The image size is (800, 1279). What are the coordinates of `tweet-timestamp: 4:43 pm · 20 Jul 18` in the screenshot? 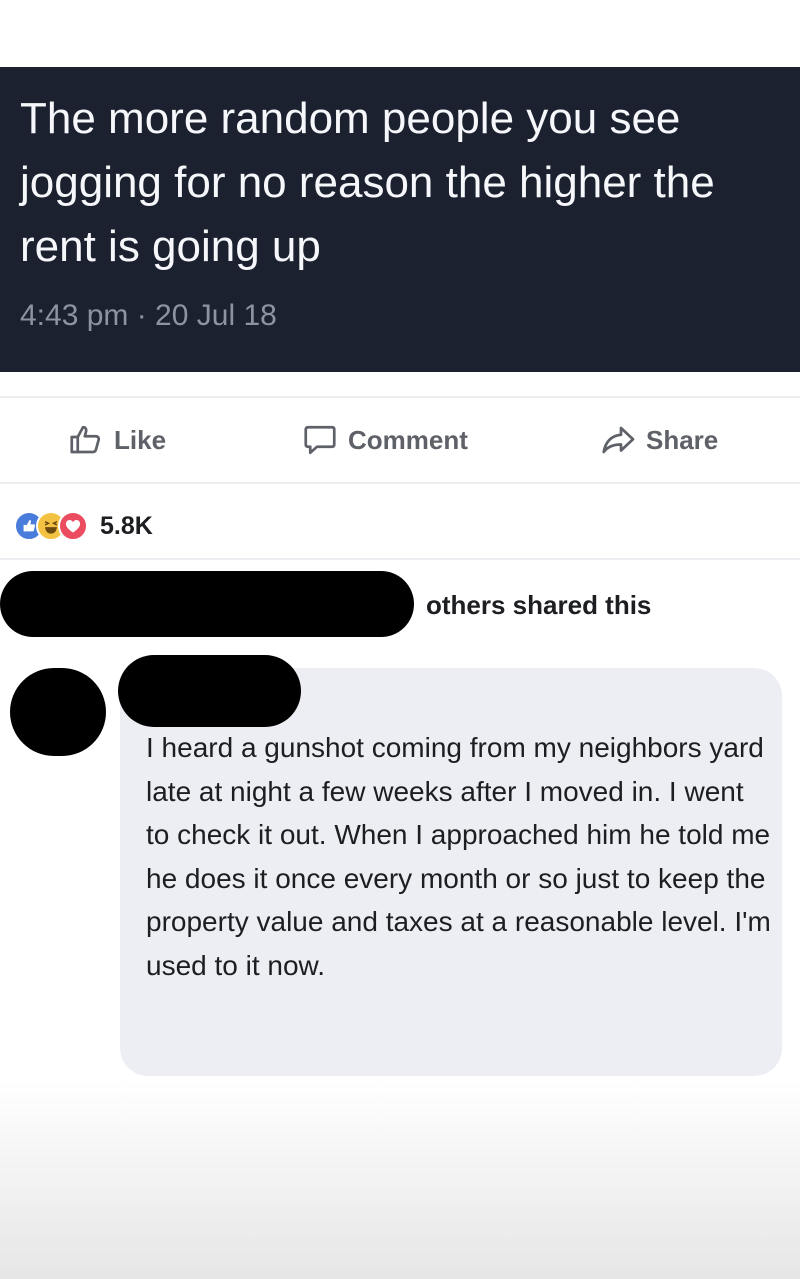 It's located at (148, 315).